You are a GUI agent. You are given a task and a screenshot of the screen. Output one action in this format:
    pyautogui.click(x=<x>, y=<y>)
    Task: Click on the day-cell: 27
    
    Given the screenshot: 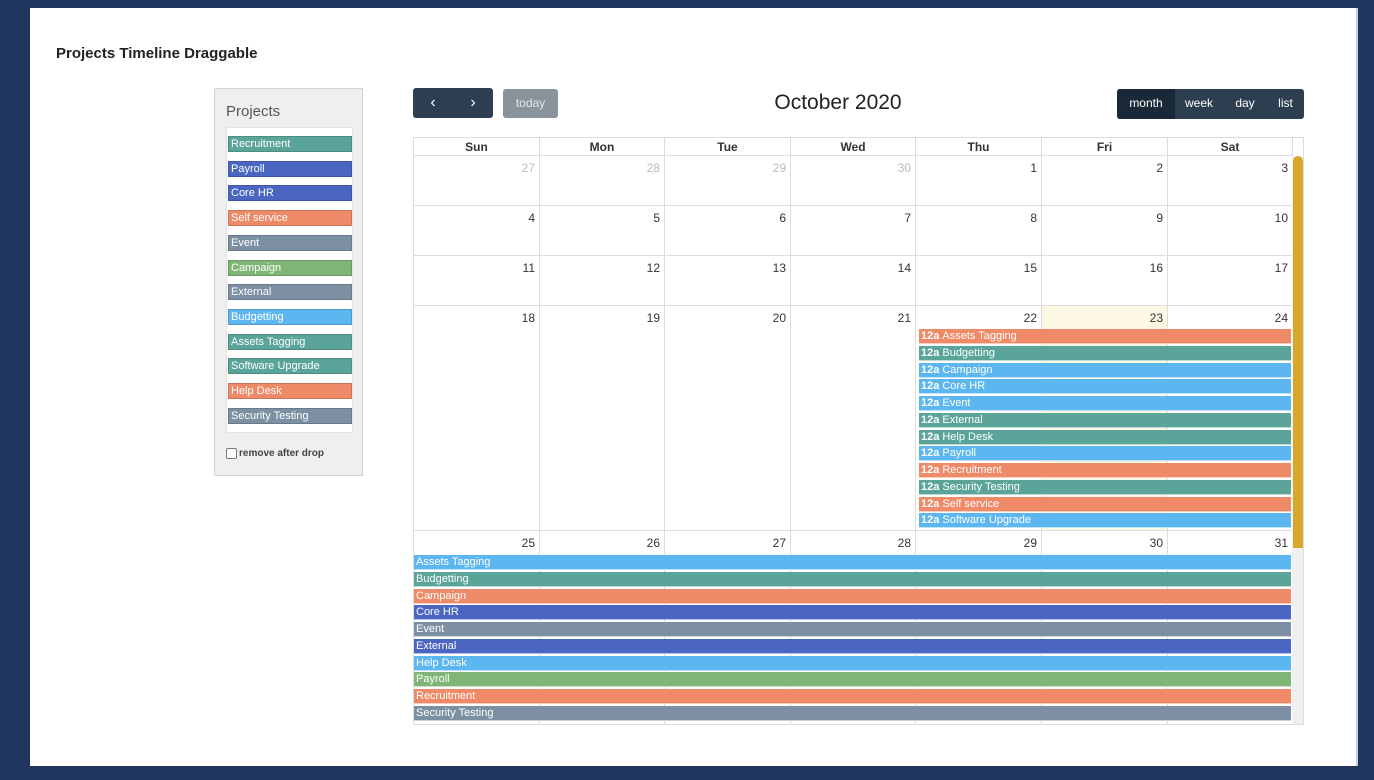 What is the action you would take?
    pyautogui.click(x=477, y=181)
    